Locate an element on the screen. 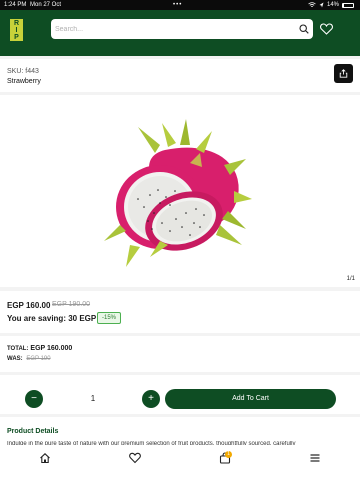 This screenshot has height=480, width=360. cart-count-badge: 1 is located at coordinates (228, 454).